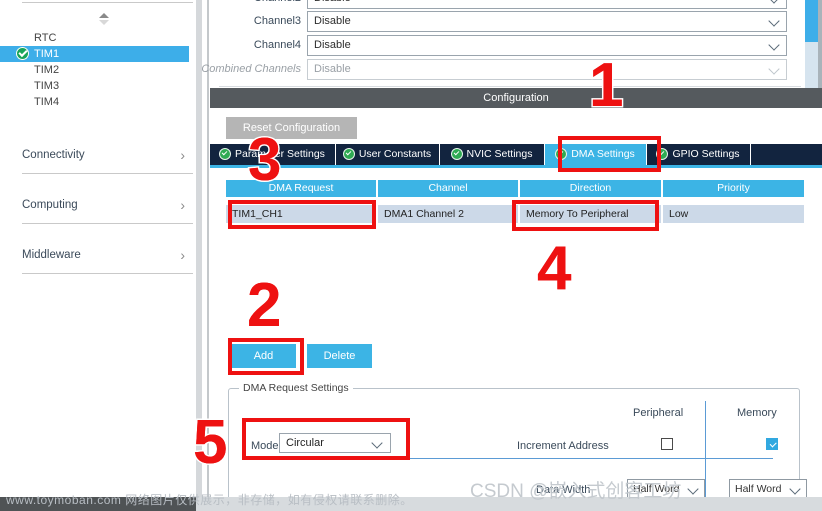  I want to click on tab-label: NVIC Settings, so click(499, 154).